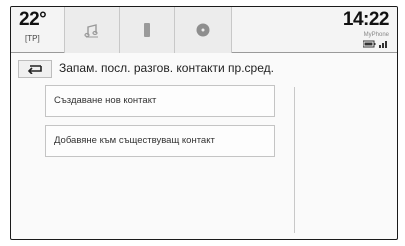 The height and width of the screenshot is (246, 405). I want to click on music-note-icon, so click(91, 31).